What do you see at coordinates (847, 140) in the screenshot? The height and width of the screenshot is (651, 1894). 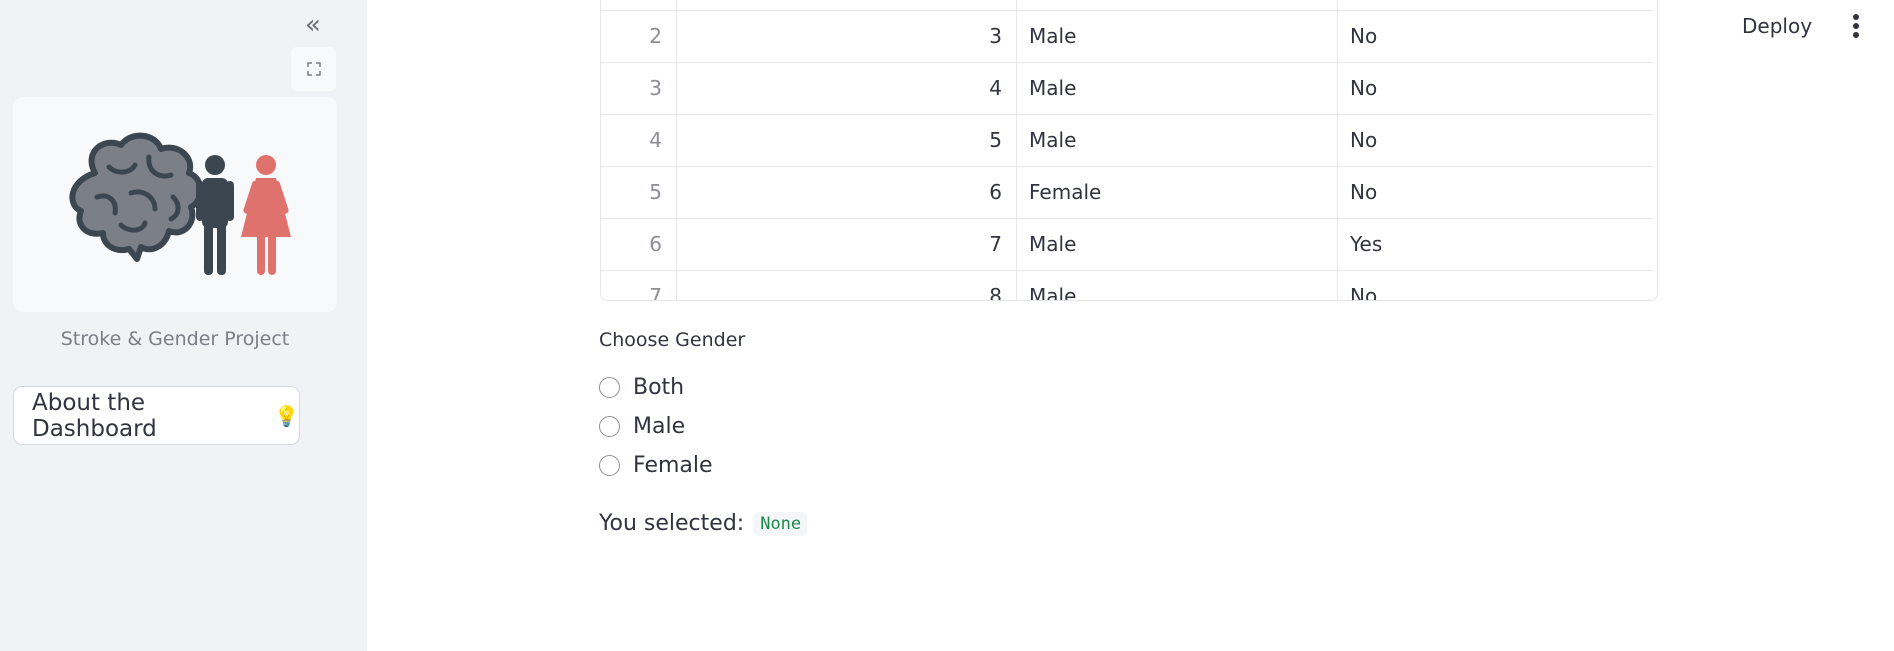 I see `cell-id: 5` at bounding box center [847, 140].